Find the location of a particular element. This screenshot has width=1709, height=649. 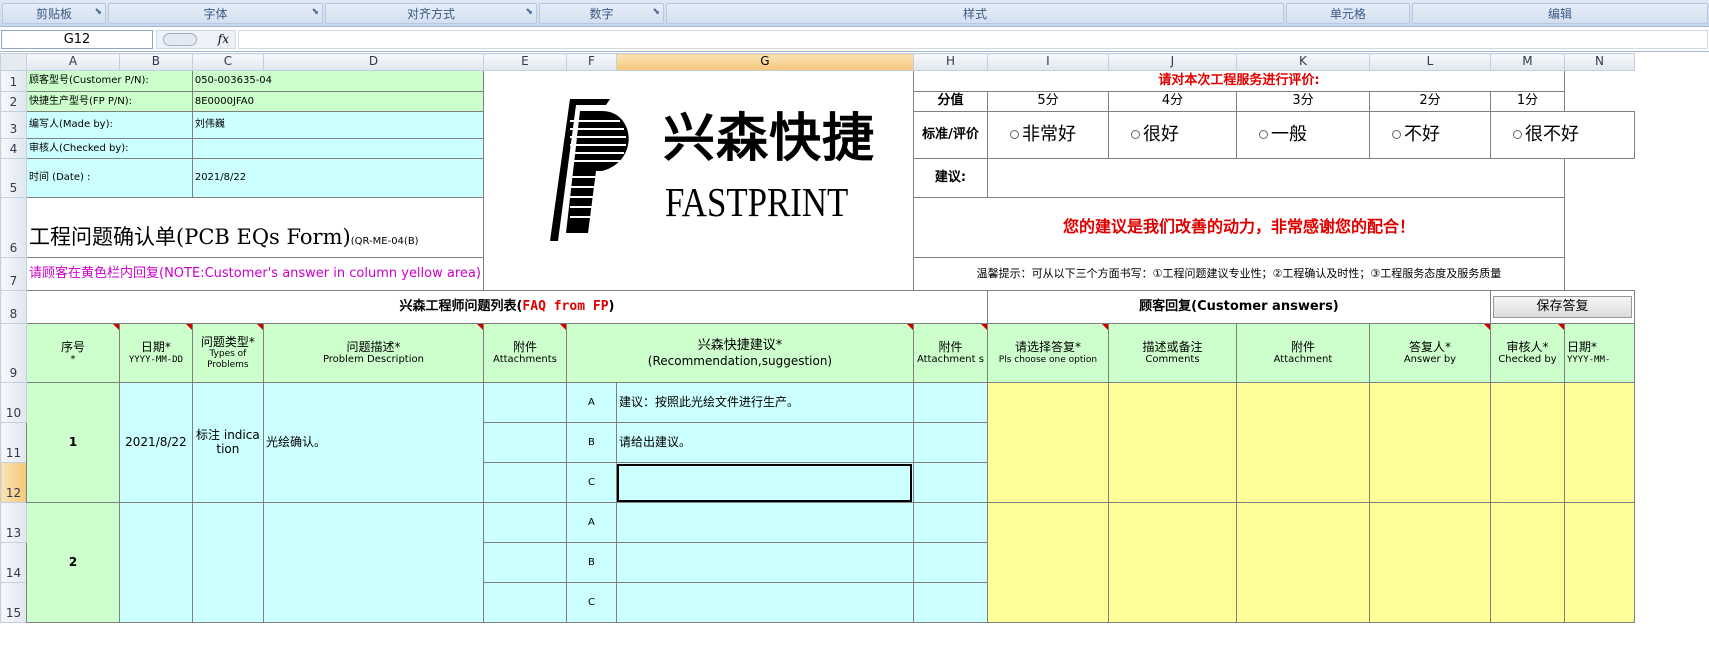

column-header: B is located at coordinates (156, 62).